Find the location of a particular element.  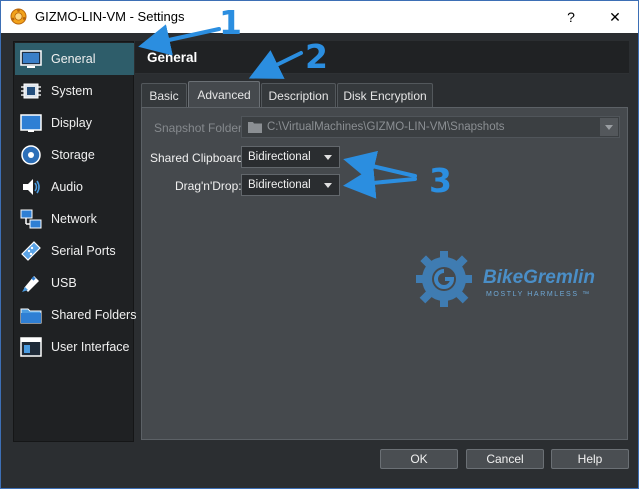

tab-basic: Basic is located at coordinates (164, 95).